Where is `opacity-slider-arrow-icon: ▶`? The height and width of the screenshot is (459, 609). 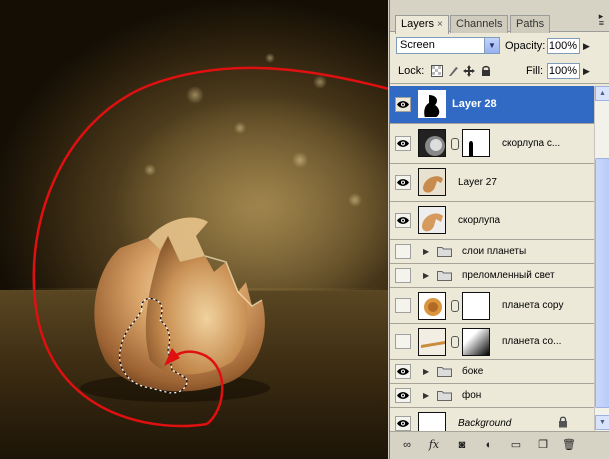 opacity-slider-arrow-icon: ▶ is located at coordinates (586, 46).